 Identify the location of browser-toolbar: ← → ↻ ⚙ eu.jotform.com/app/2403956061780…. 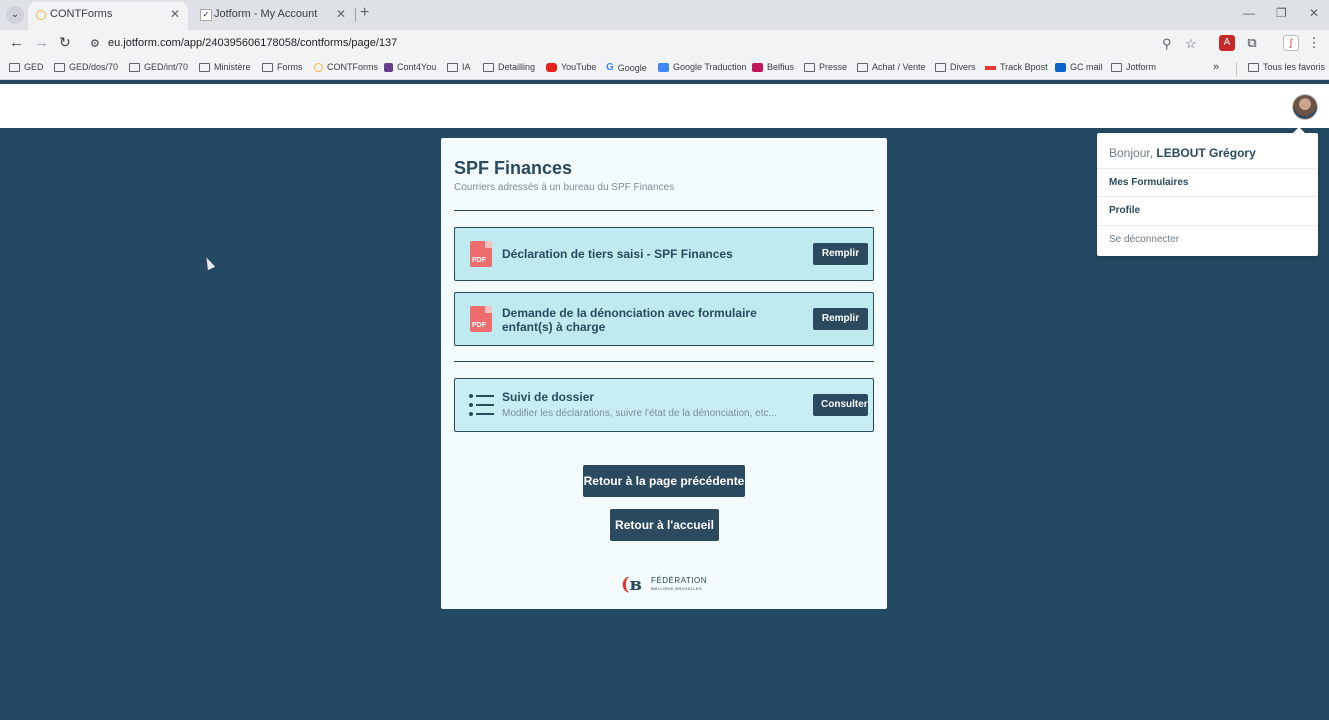
(664, 44).